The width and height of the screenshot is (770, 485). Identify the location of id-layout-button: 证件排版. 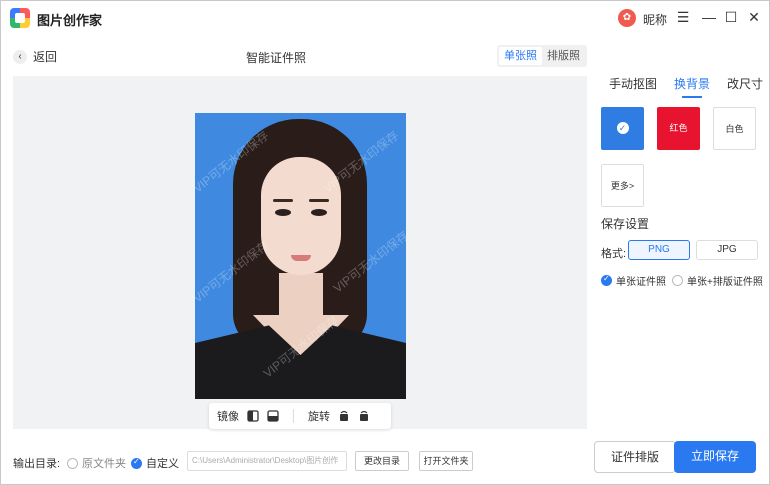
(635, 457).